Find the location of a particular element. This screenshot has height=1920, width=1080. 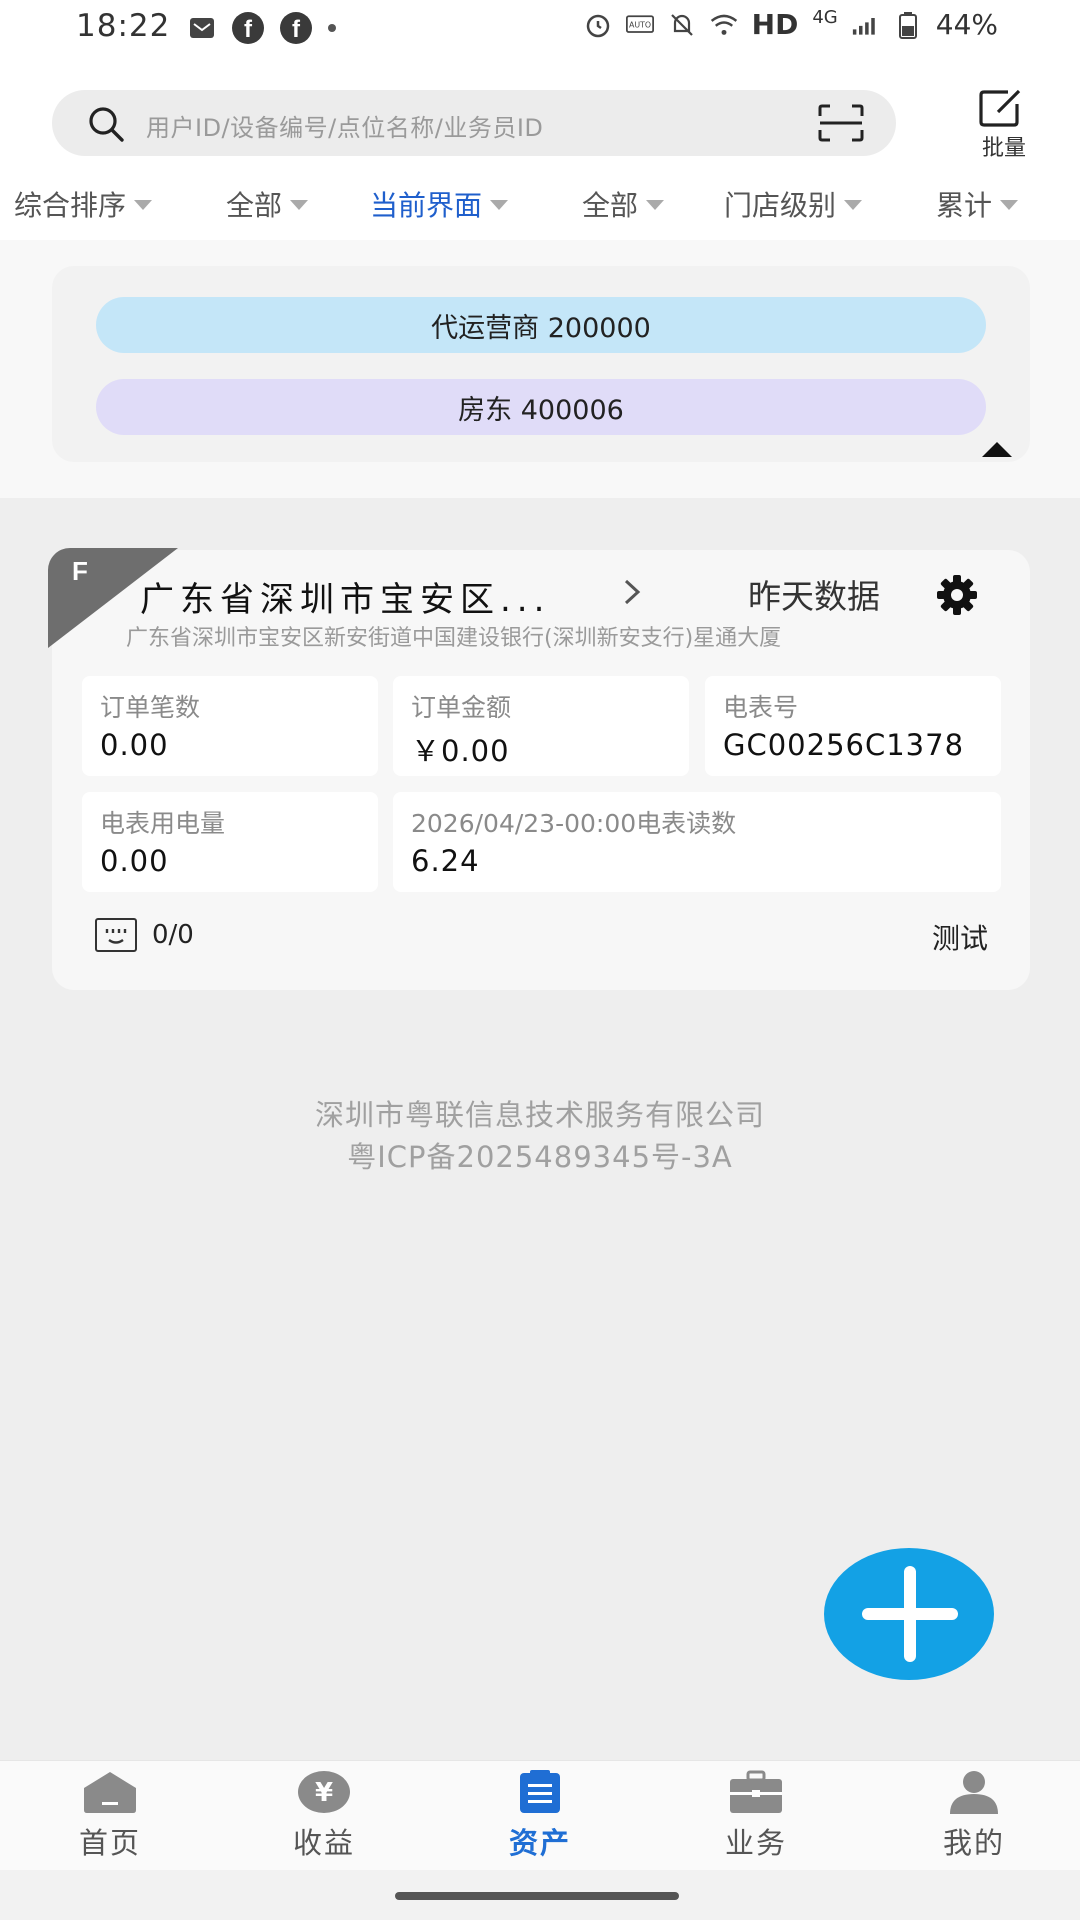

filter-store-level: 门店级别 is located at coordinates (793, 204).